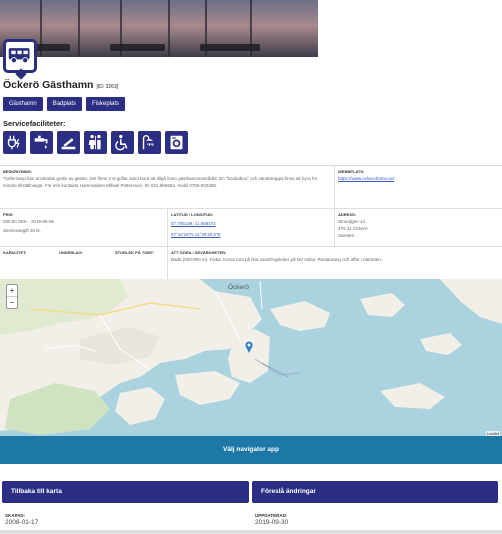 Image resolution: width=502 pixels, height=534 pixels. Describe the element at coordinates (375, 492) in the screenshot. I see `suggest-changes-button: Föreslå ändringar` at that location.